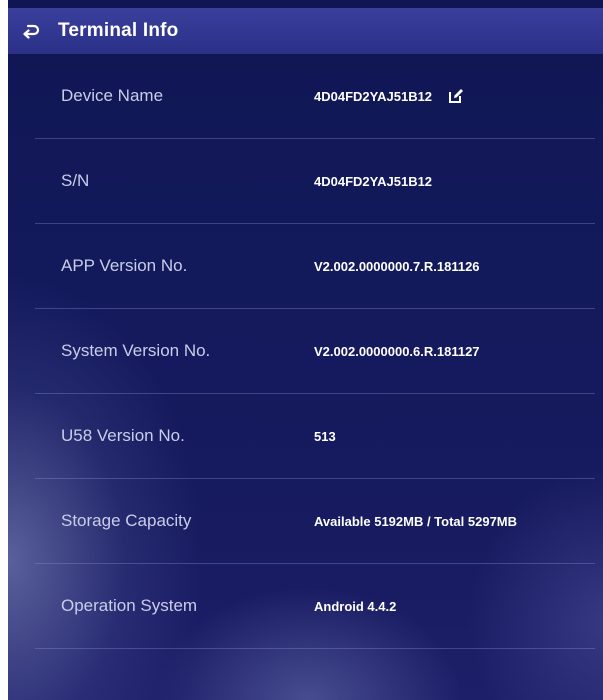 The width and height of the screenshot is (603, 700). Describe the element at coordinates (123, 435) in the screenshot. I see `u58-version-label: U58 Version No.` at that location.